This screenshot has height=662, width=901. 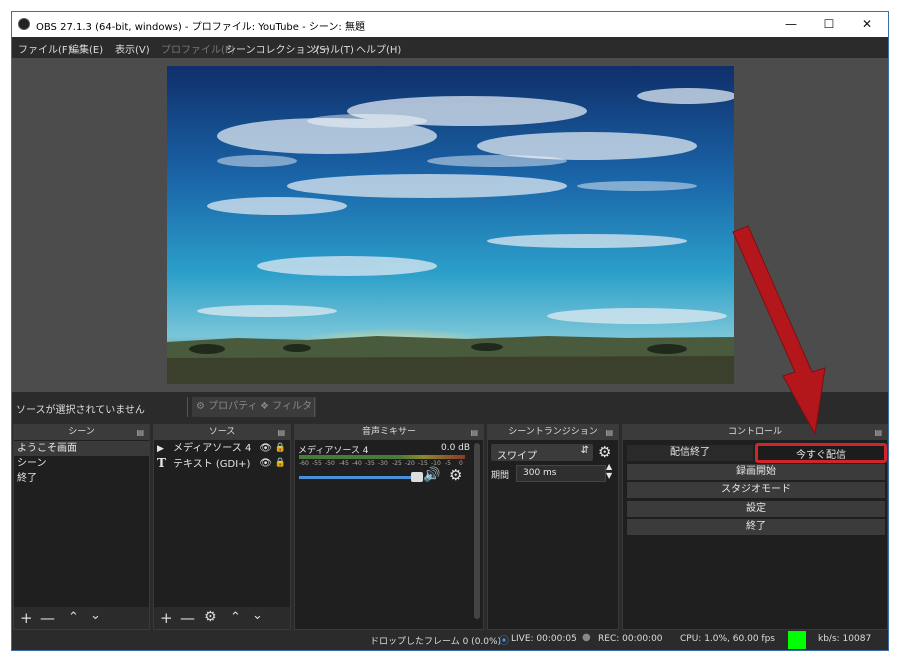 I want to click on annotation-arrow, so click(x=779, y=330).